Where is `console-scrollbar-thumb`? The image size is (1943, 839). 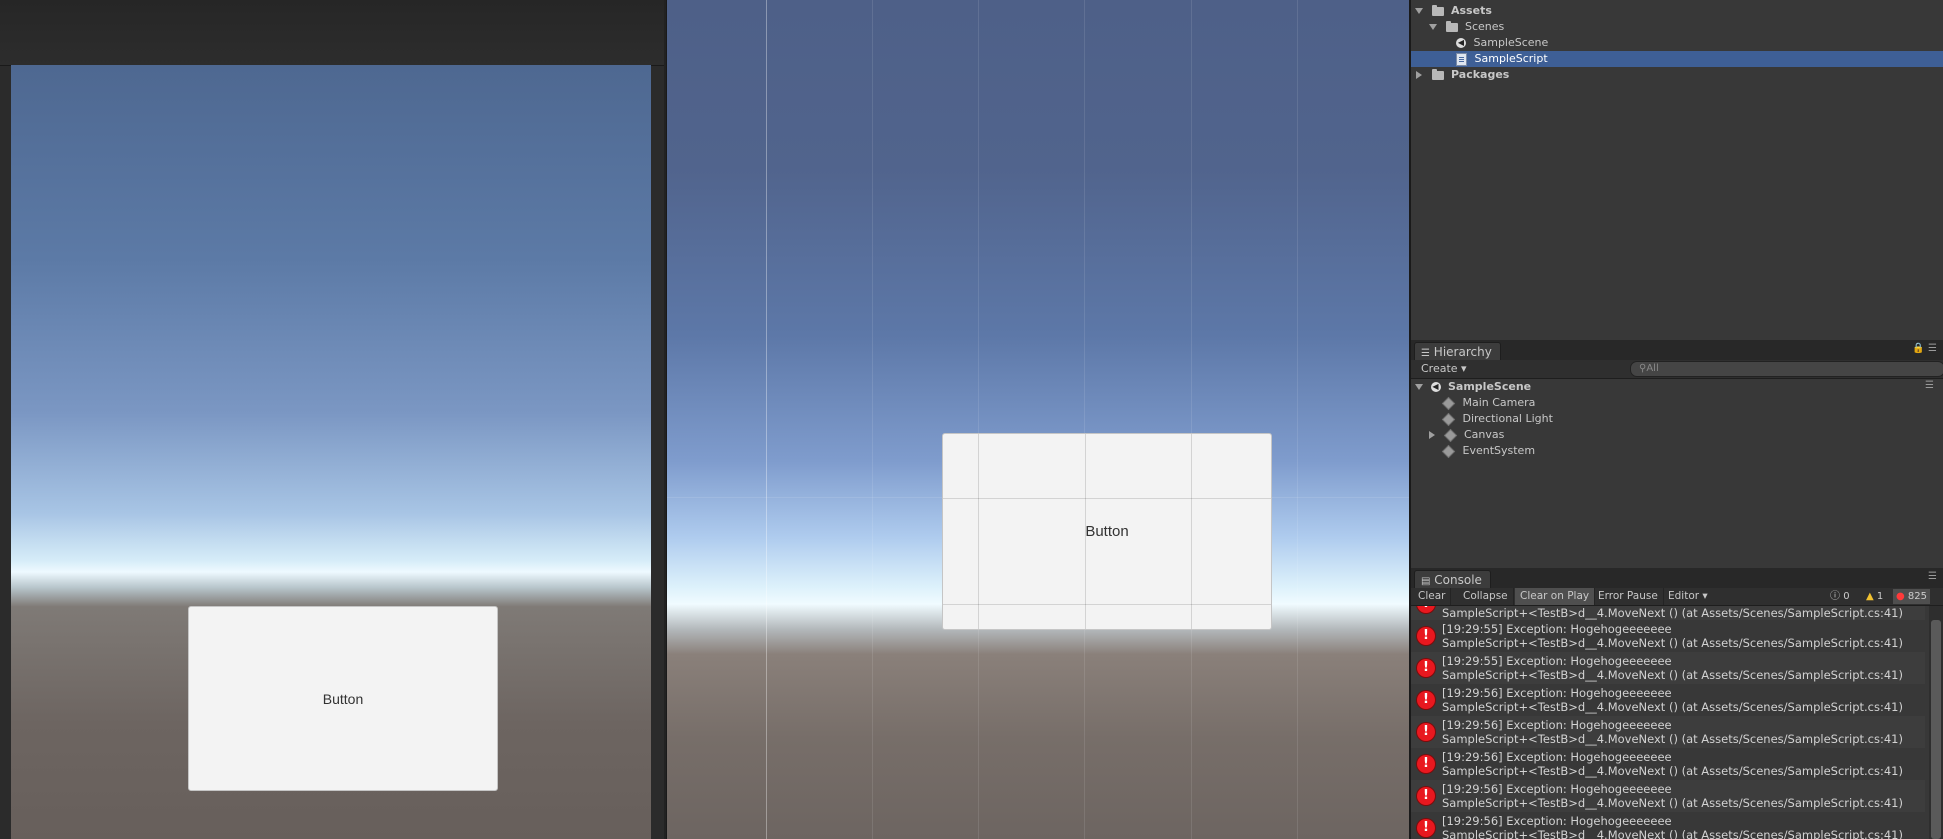
console-scrollbar-thumb is located at coordinates (1936, 729).